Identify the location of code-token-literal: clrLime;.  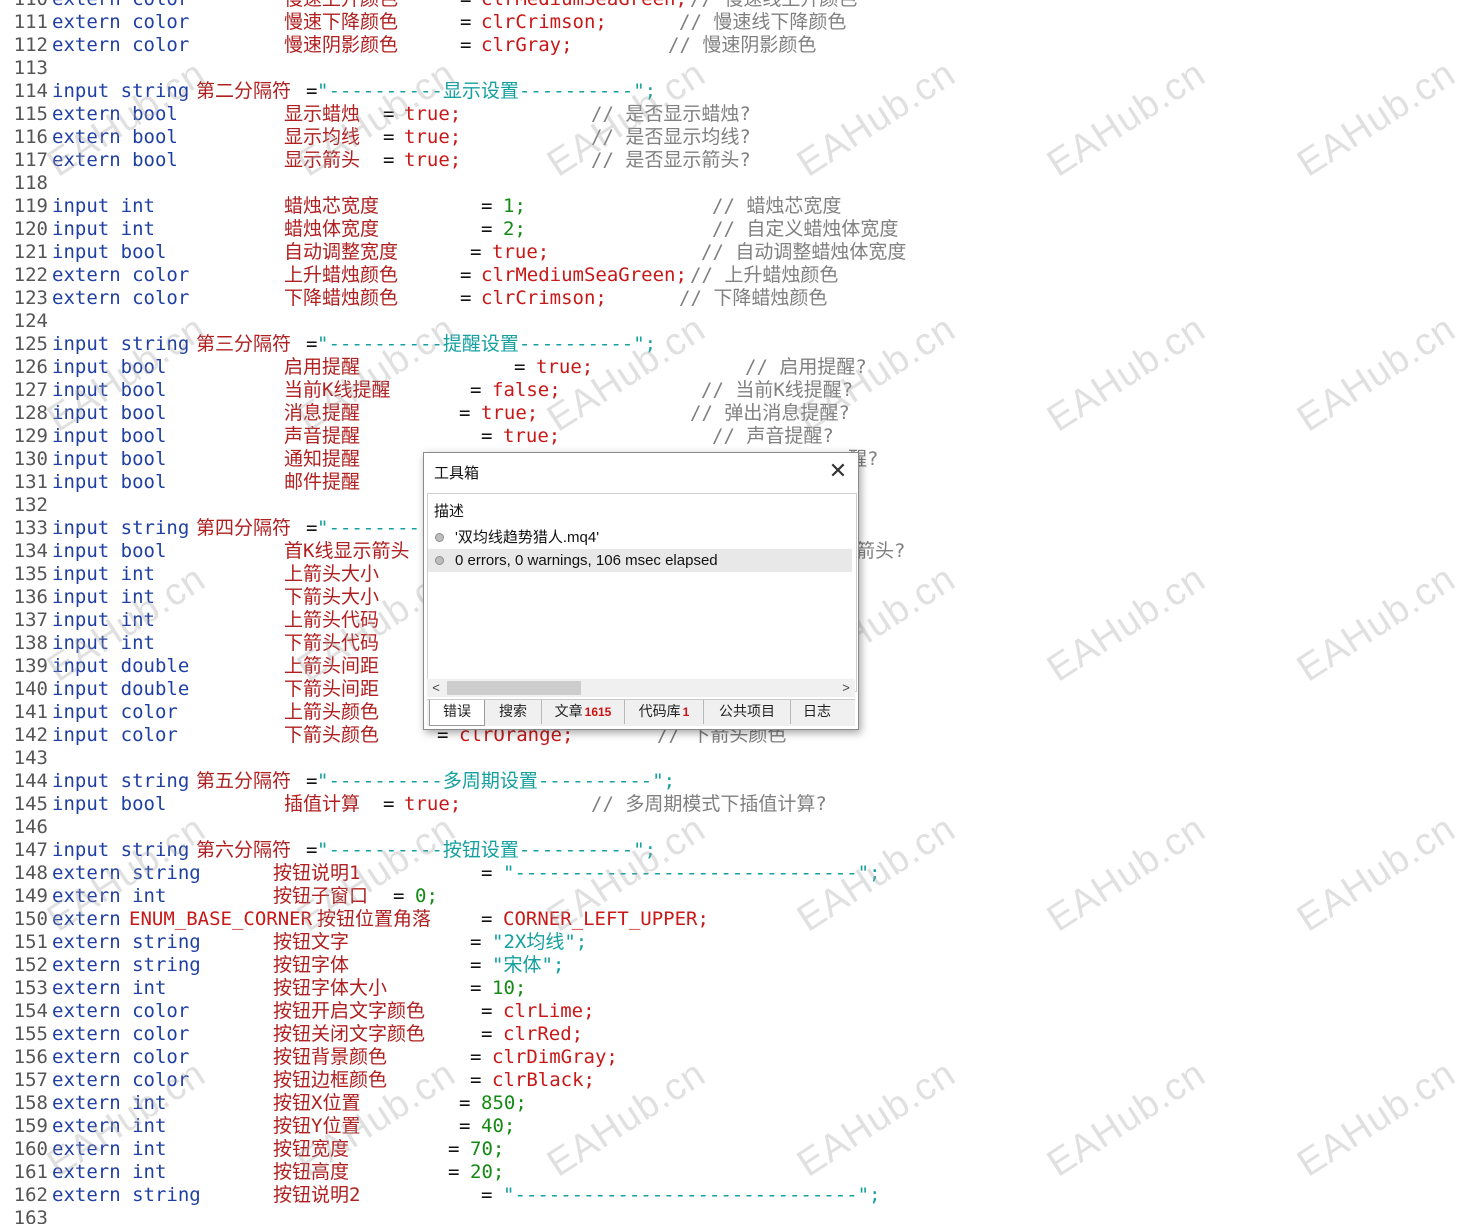
(549, 1011).